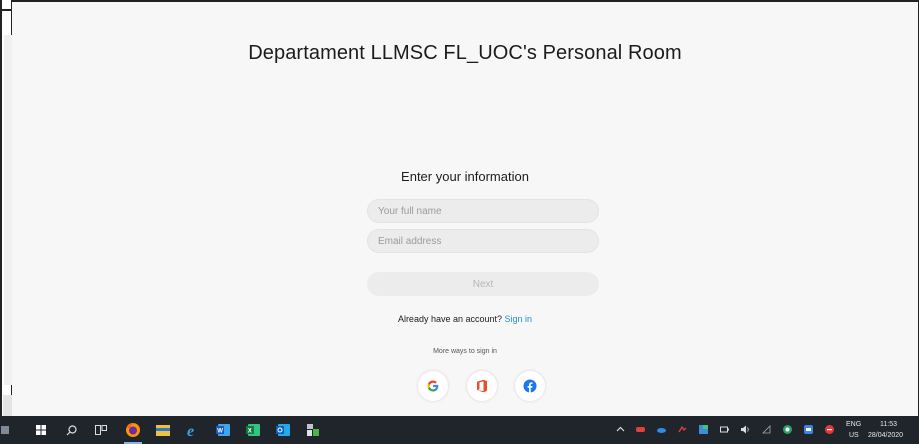 This screenshot has width=919, height=444. I want to click on word-icon: W, so click(223, 430).